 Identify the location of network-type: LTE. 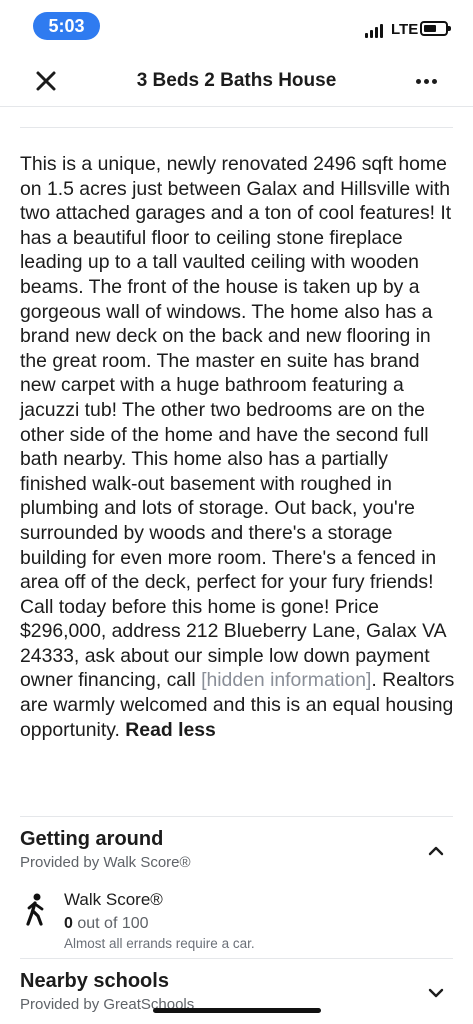
(405, 29).